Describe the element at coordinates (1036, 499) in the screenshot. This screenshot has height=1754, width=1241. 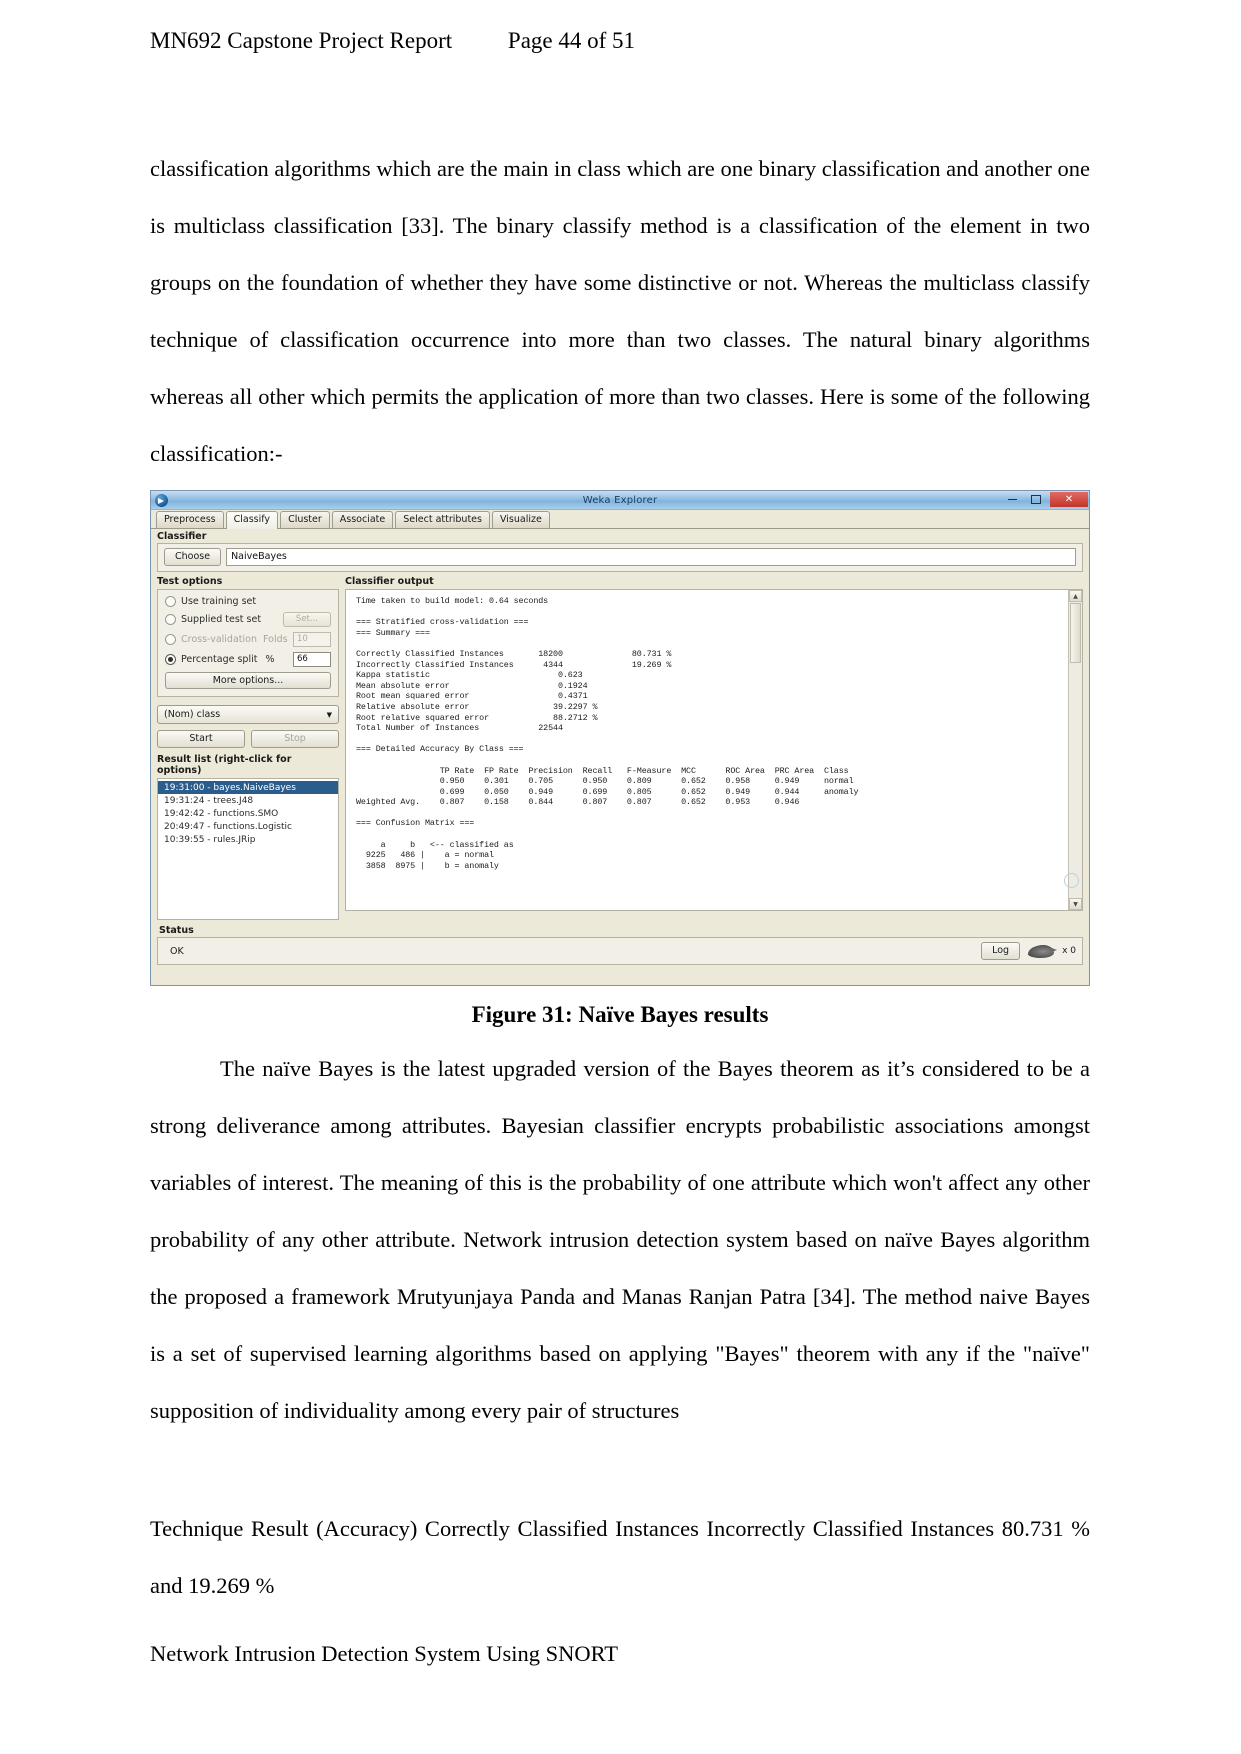
I see `maximize-button` at that location.